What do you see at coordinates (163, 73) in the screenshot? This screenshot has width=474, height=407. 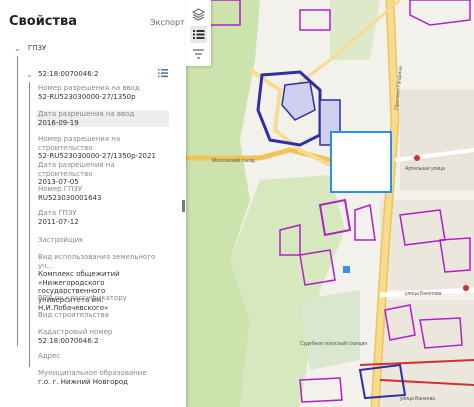 I see `list-icon` at bounding box center [163, 73].